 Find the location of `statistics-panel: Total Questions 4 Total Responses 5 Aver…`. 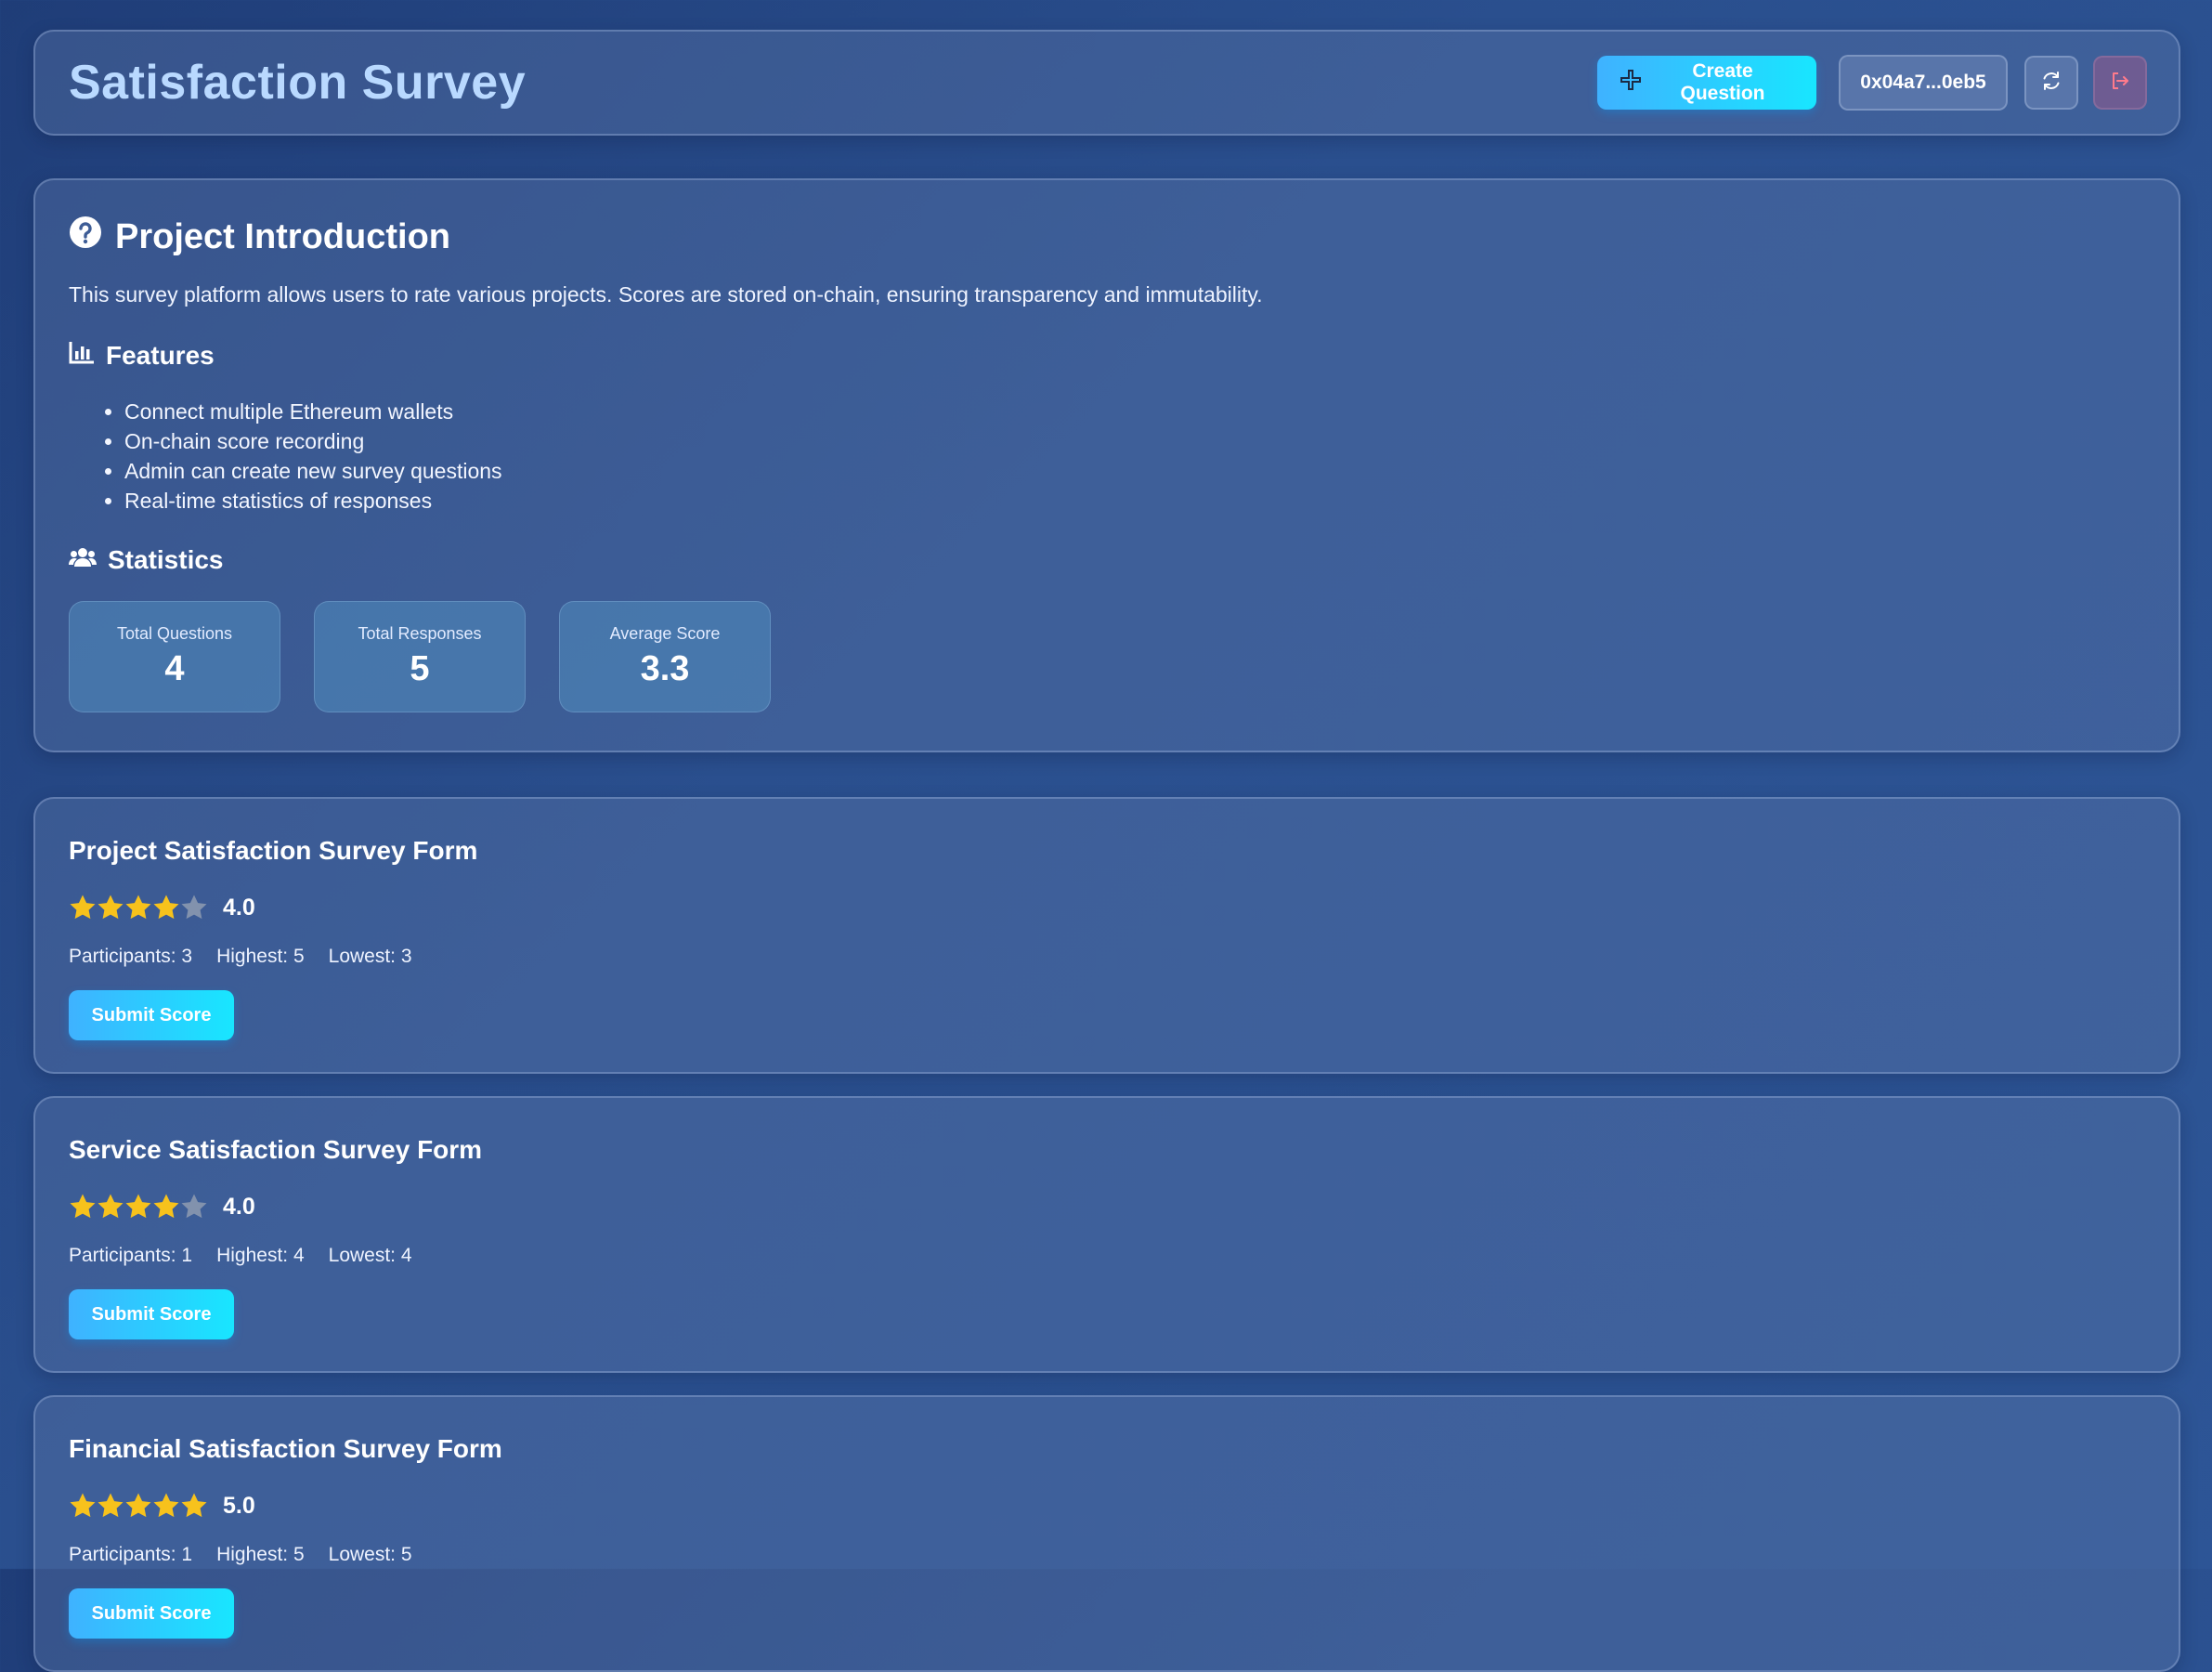

statistics-panel: Total Questions 4 Total Responses 5 Aver… is located at coordinates (1107, 656).